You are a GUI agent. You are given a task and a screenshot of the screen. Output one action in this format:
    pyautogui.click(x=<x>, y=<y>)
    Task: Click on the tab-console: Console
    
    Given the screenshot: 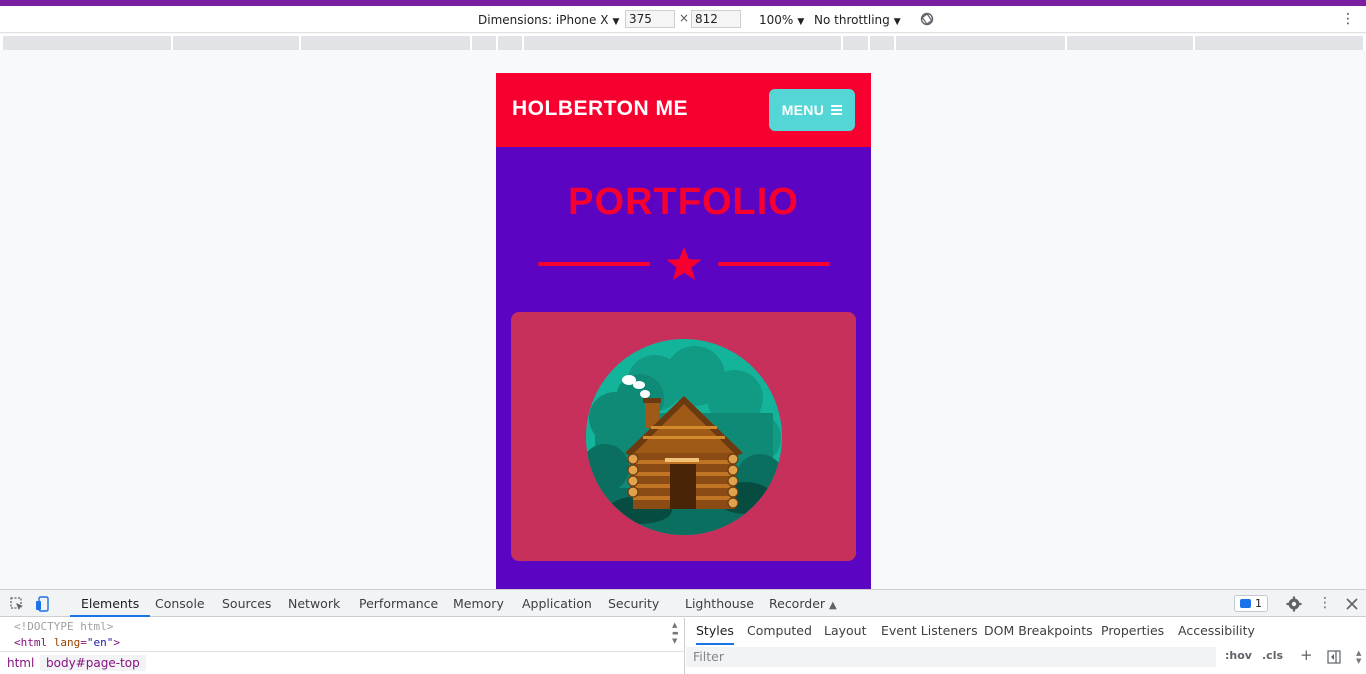 What is the action you would take?
    pyautogui.click(x=180, y=603)
    